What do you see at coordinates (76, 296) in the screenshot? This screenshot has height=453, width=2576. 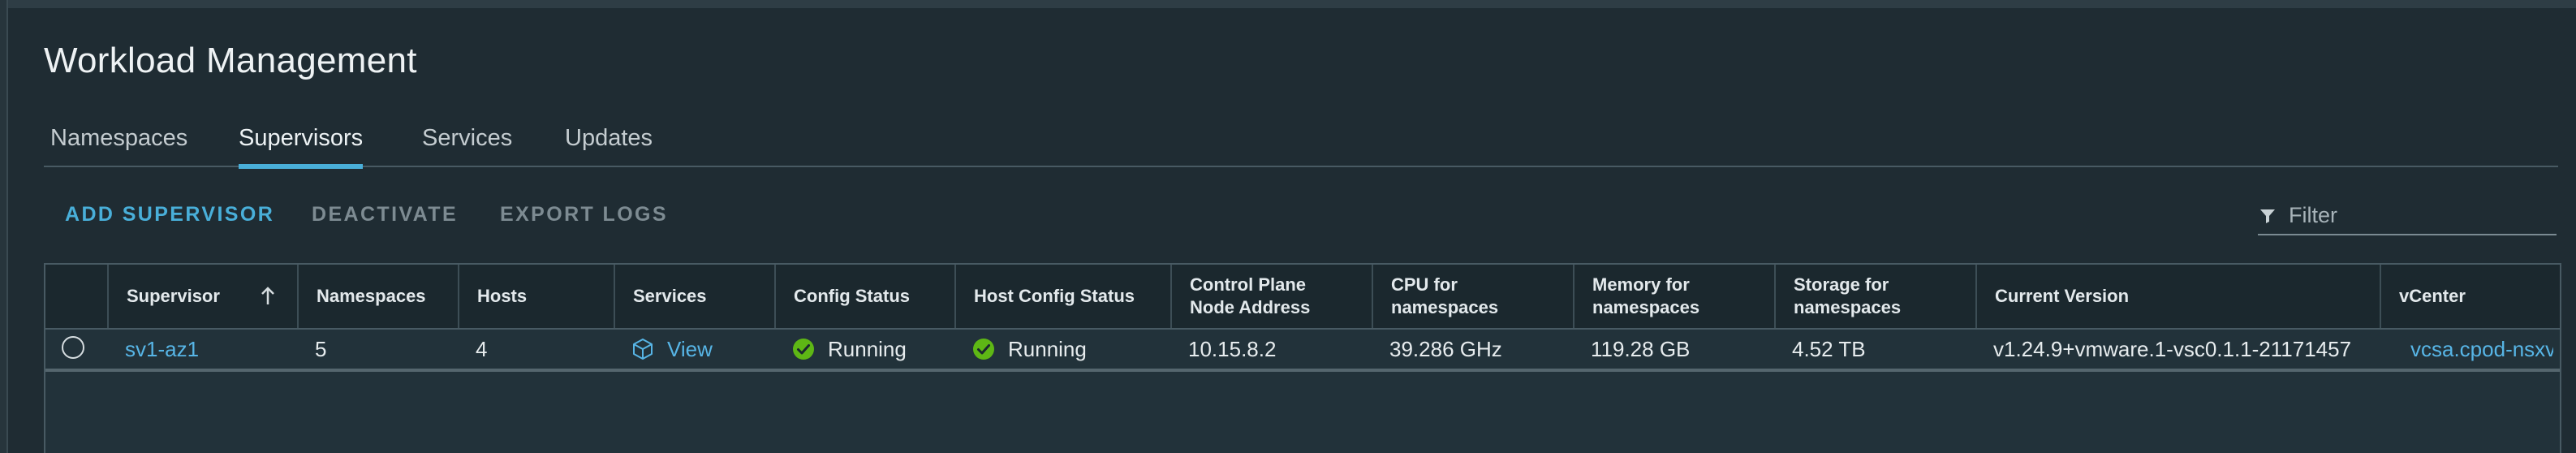 I see `select-column-header` at bounding box center [76, 296].